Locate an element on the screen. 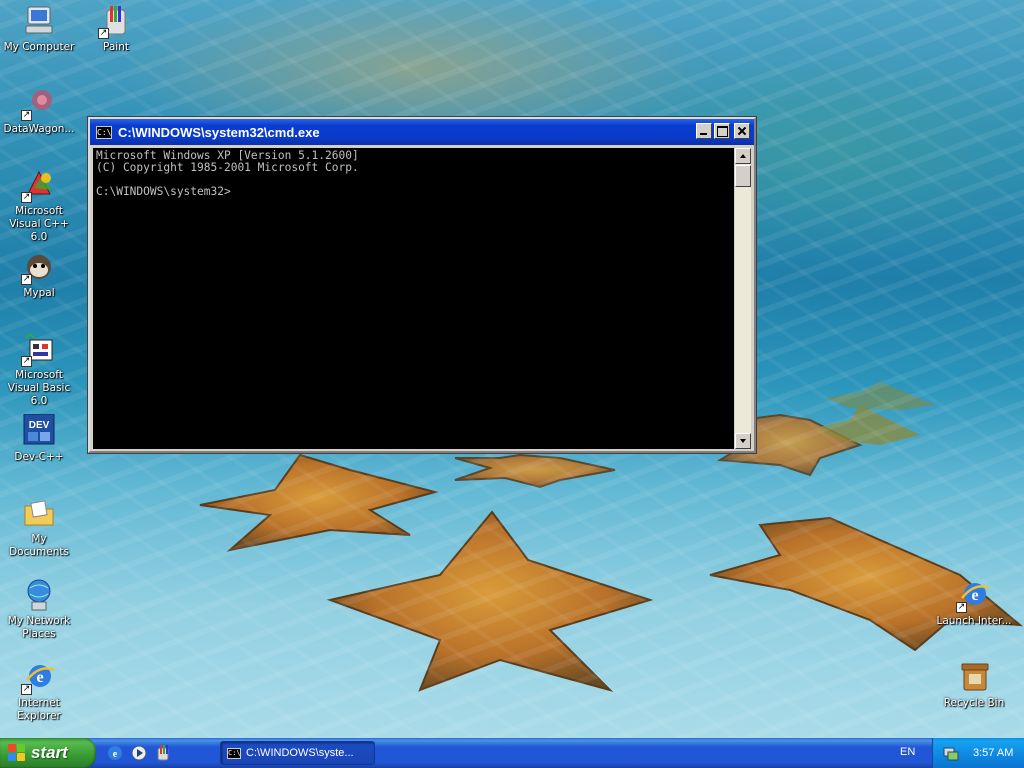  desktop-icon-recycle-bin: Recycle Bin is located at coordinates (974, 685).